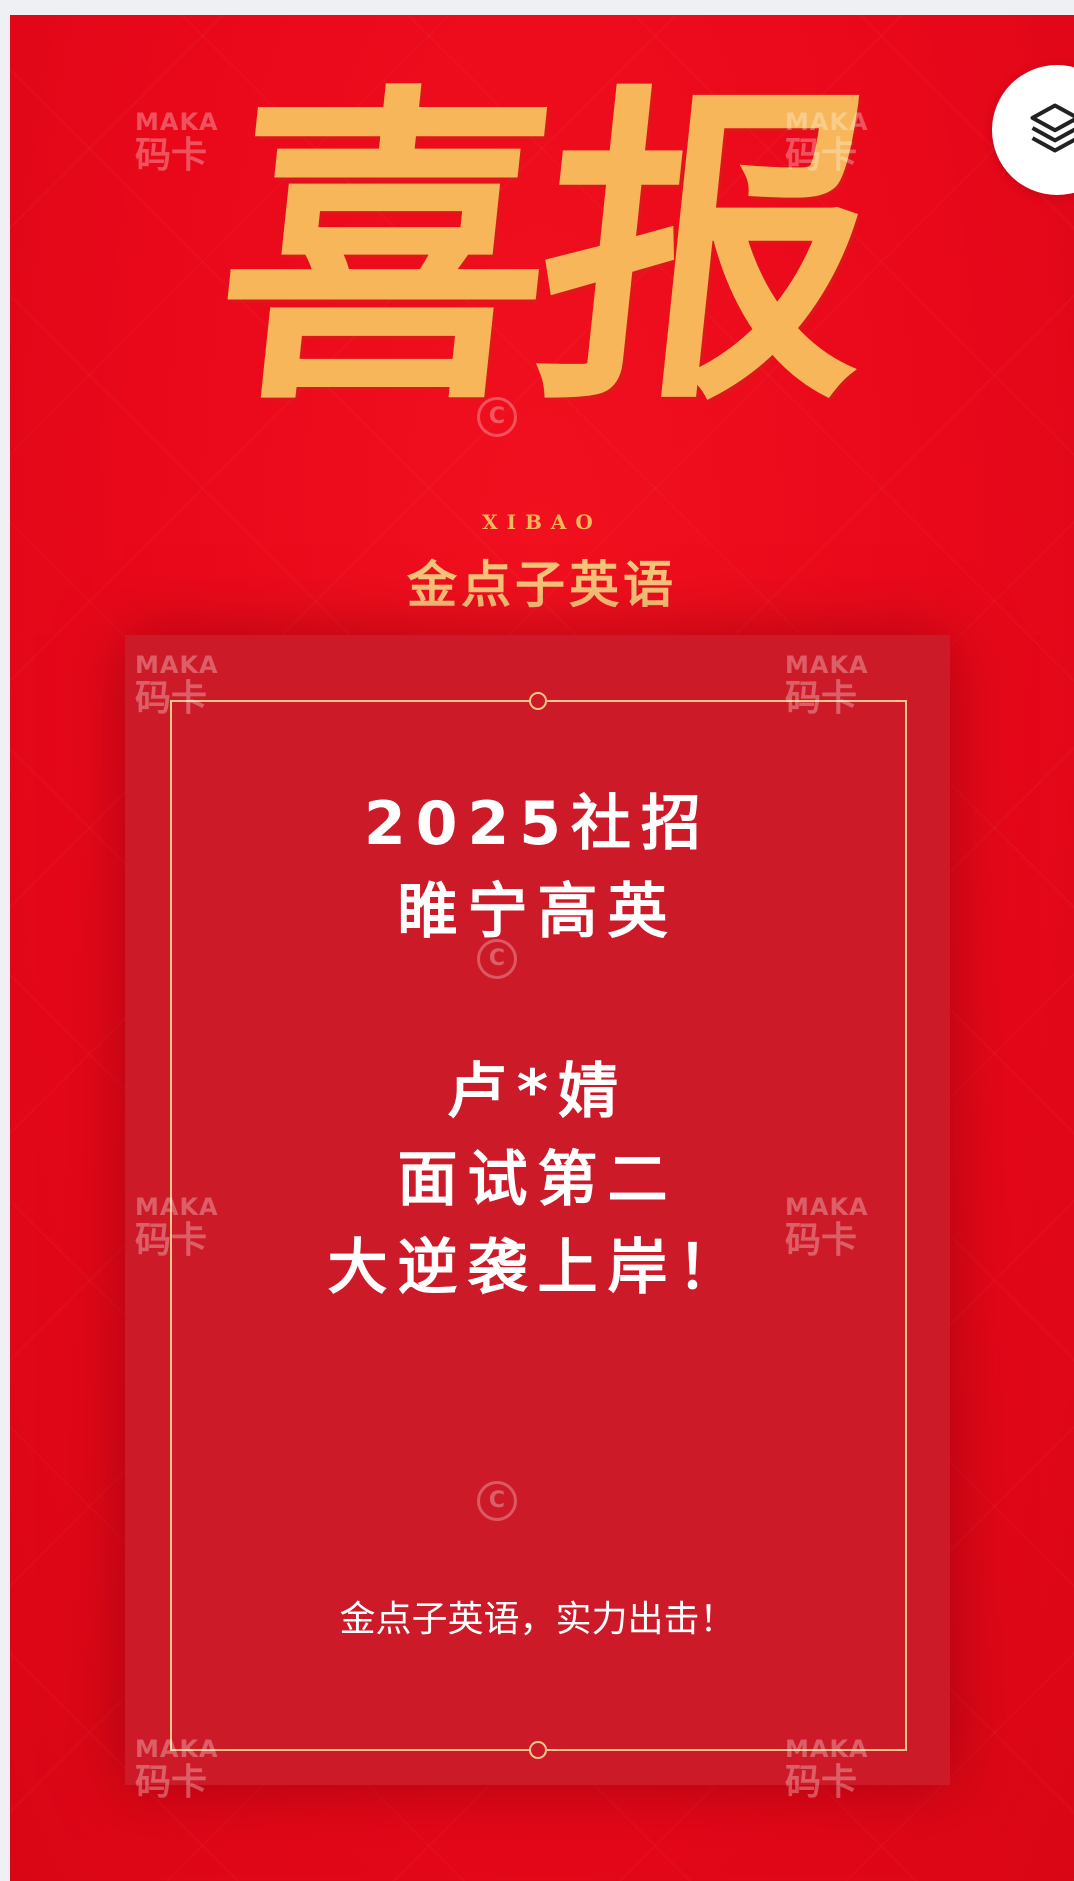 This screenshot has height=1881, width=1074. I want to click on brand-name: 金点子英语, so click(542, 585).